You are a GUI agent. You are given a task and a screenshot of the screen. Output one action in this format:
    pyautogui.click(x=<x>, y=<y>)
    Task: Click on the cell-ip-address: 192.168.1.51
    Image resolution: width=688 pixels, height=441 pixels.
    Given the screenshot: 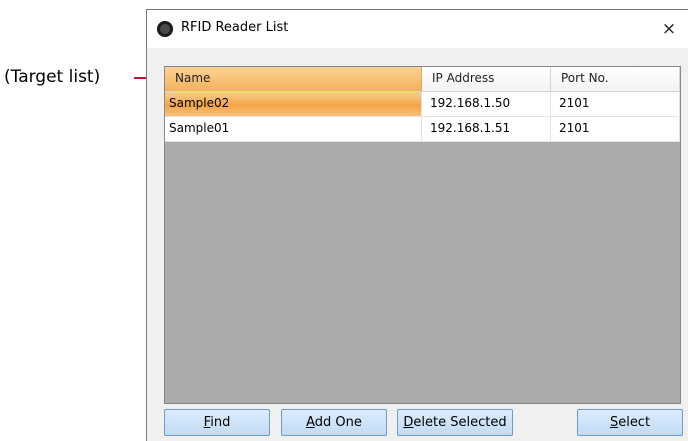 What is the action you would take?
    pyautogui.click(x=486, y=129)
    